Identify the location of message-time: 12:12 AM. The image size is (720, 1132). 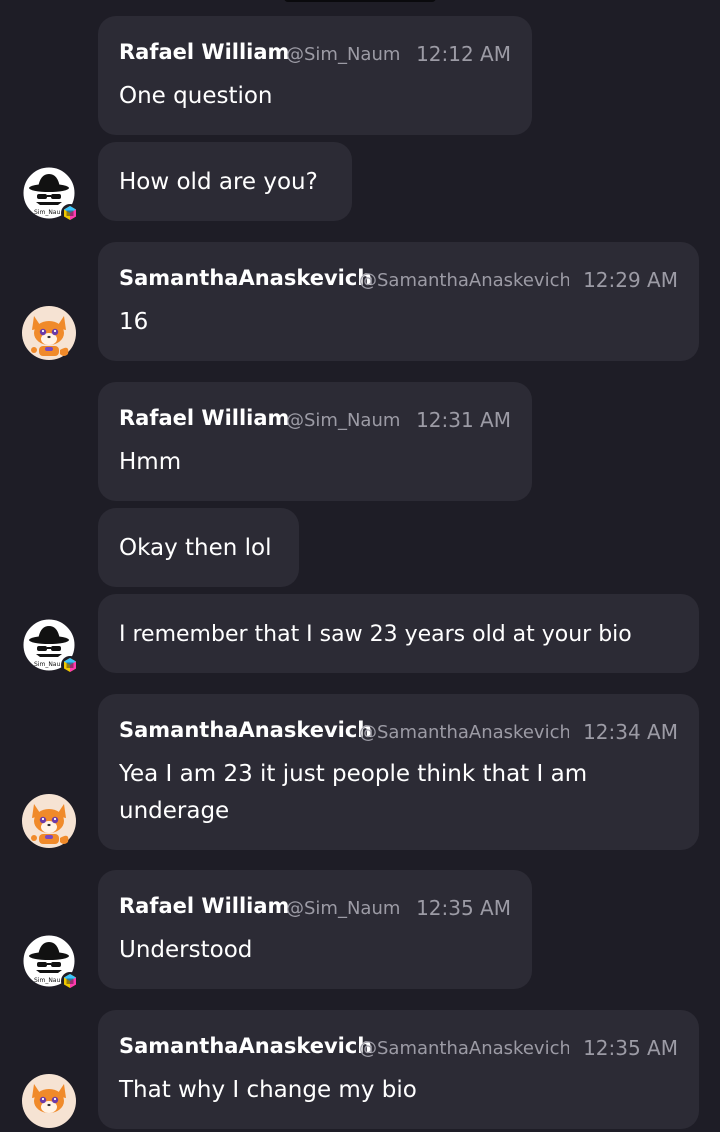
(463, 54).